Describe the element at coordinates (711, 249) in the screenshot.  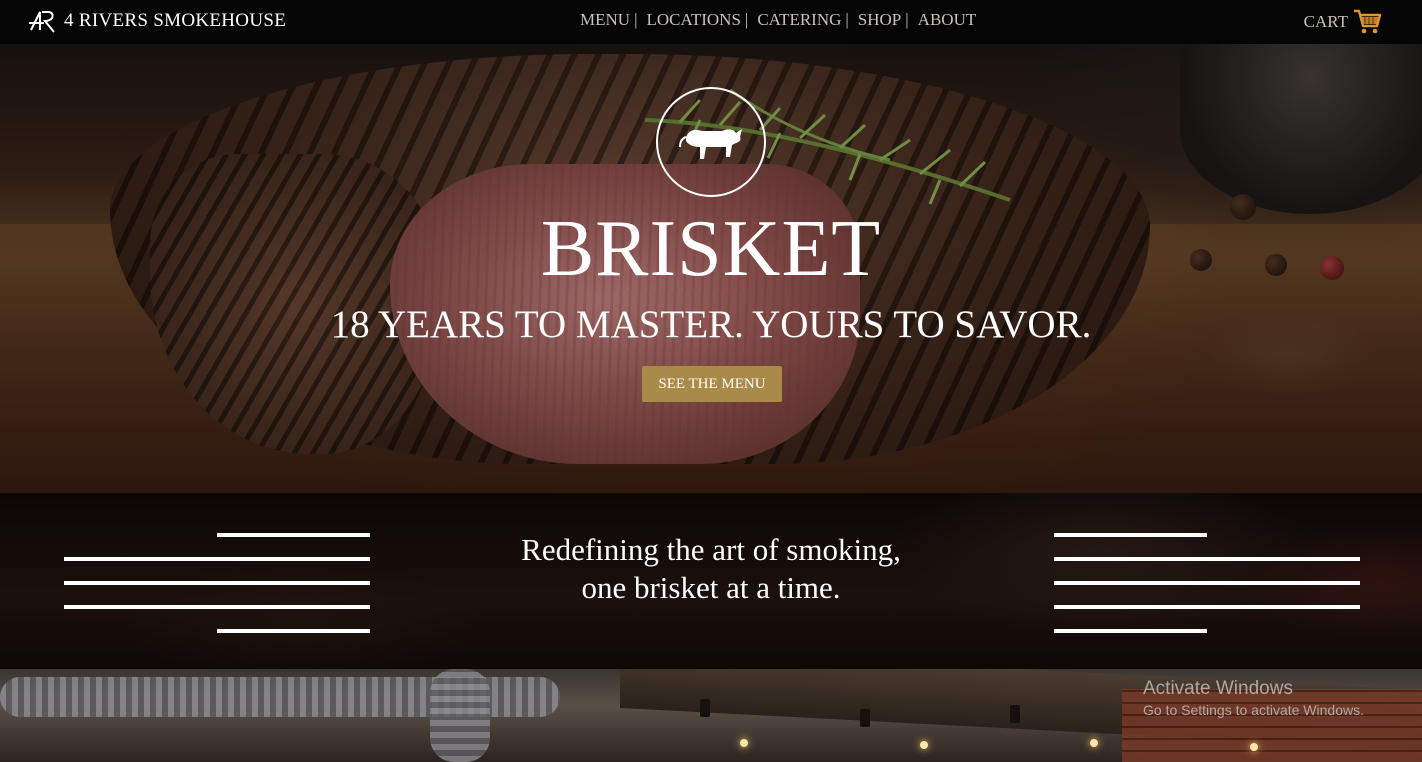
I see `hero-title: BRISKET` at that location.